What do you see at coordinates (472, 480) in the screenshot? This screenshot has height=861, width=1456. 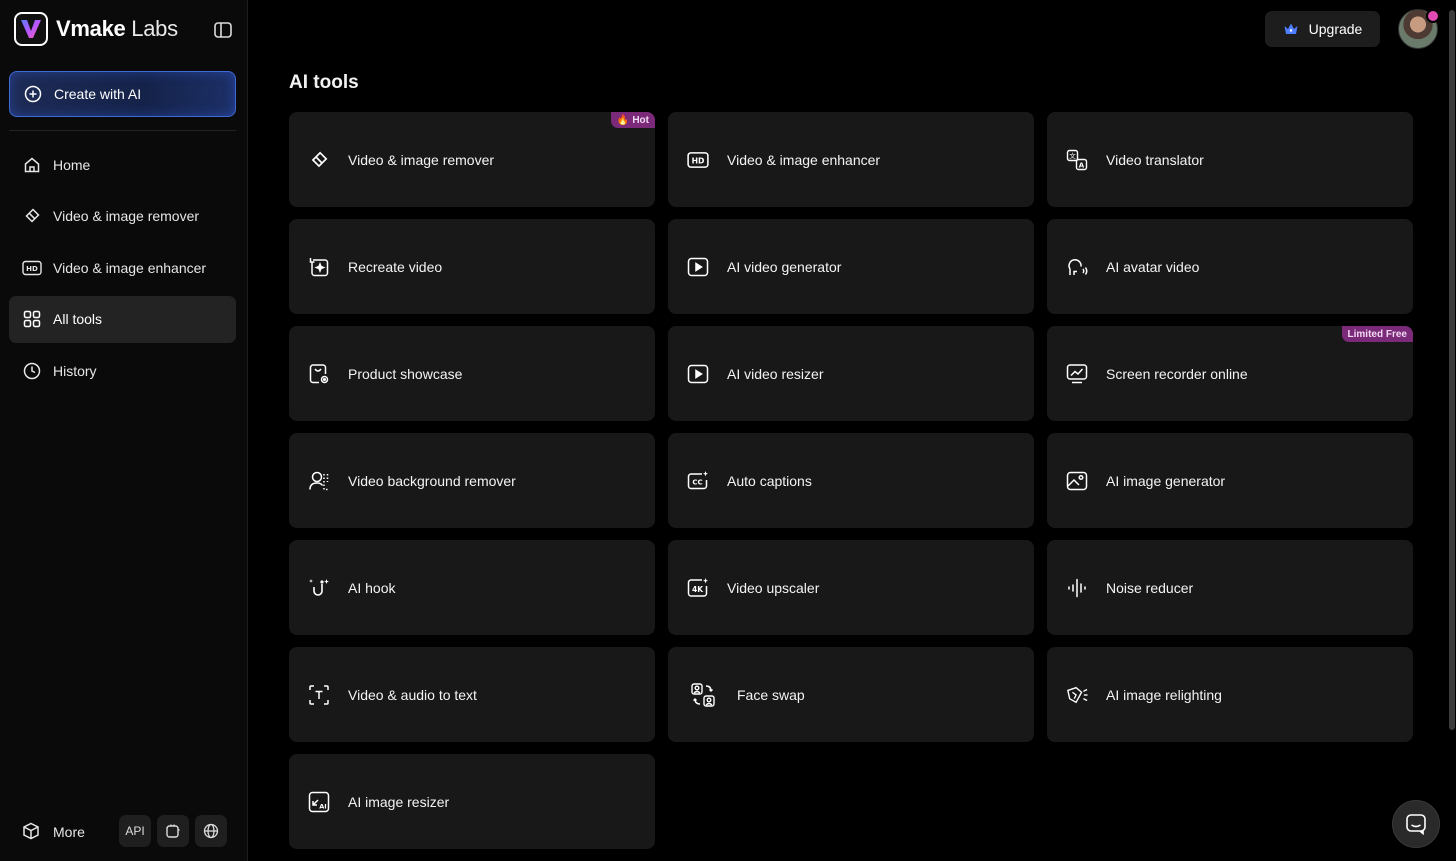 I see `tool-card-video-background-remover: Video background remover` at bounding box center [472, 480].